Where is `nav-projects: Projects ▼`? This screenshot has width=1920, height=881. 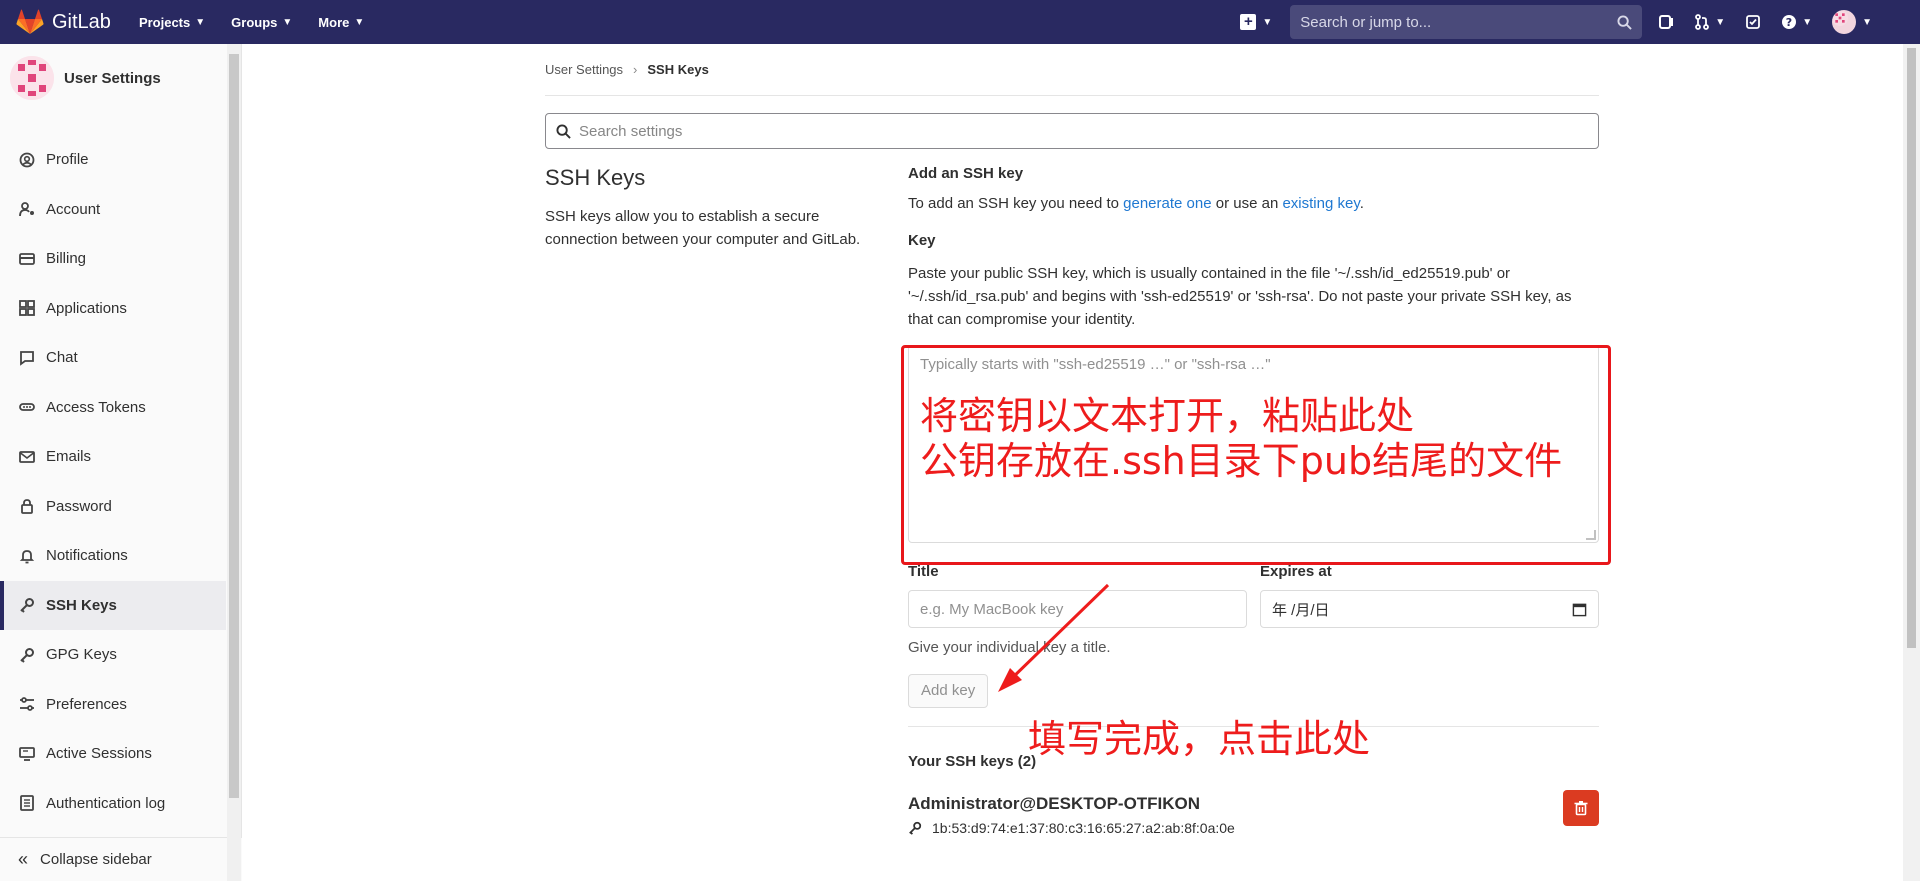
nav-projects: Projects ▼ is located at coordinates (172, 22).